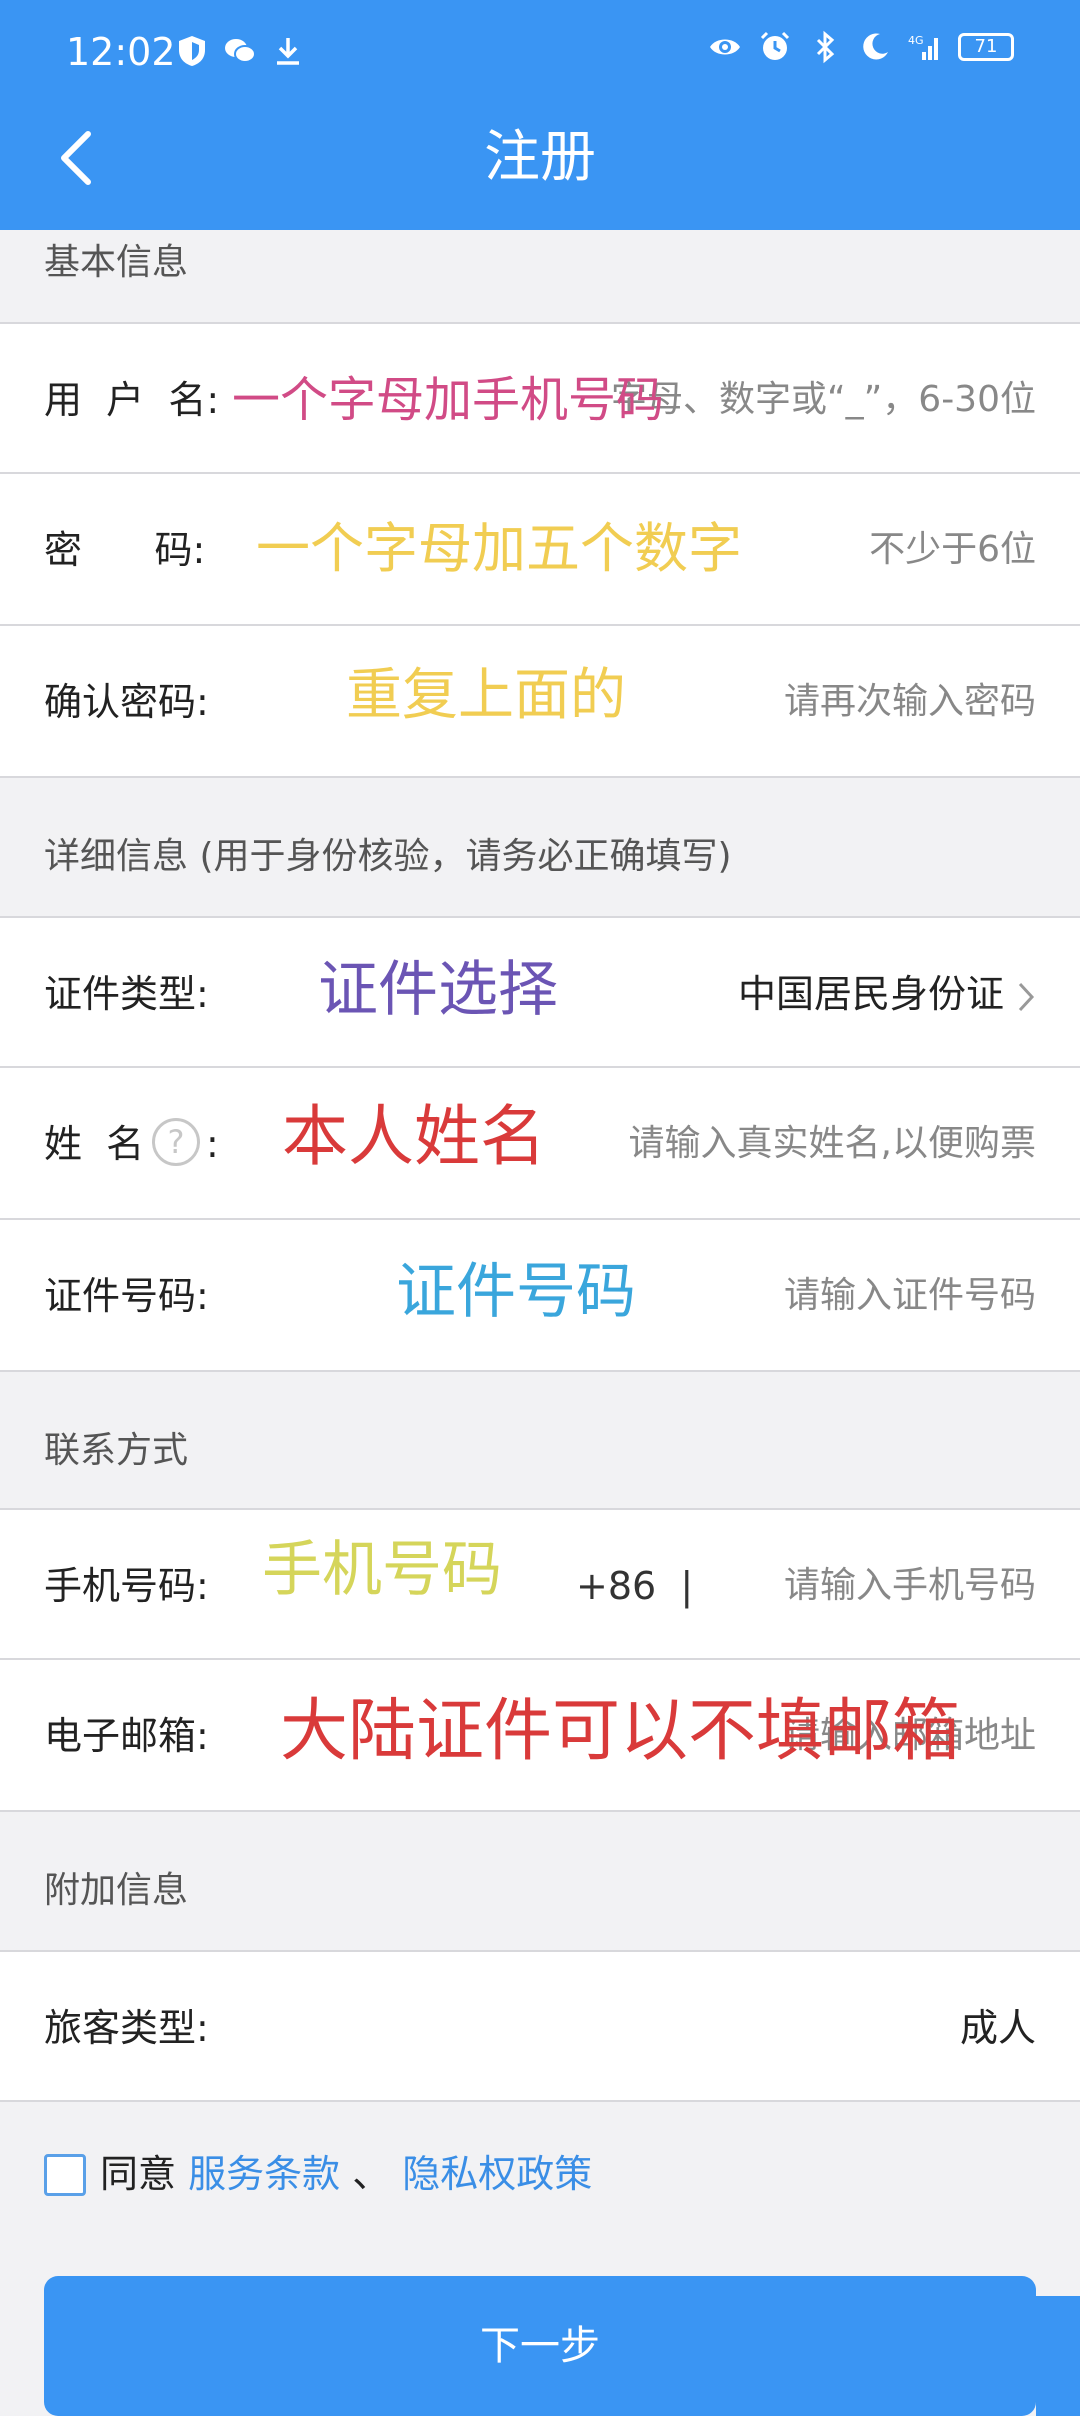 The height and width of the screenshot is (2416, 1080). Describe the element at coordinates (620, 1731) in the screenshot. I see `email-annotation: 大陆证件可以不填邮箱` at that location.